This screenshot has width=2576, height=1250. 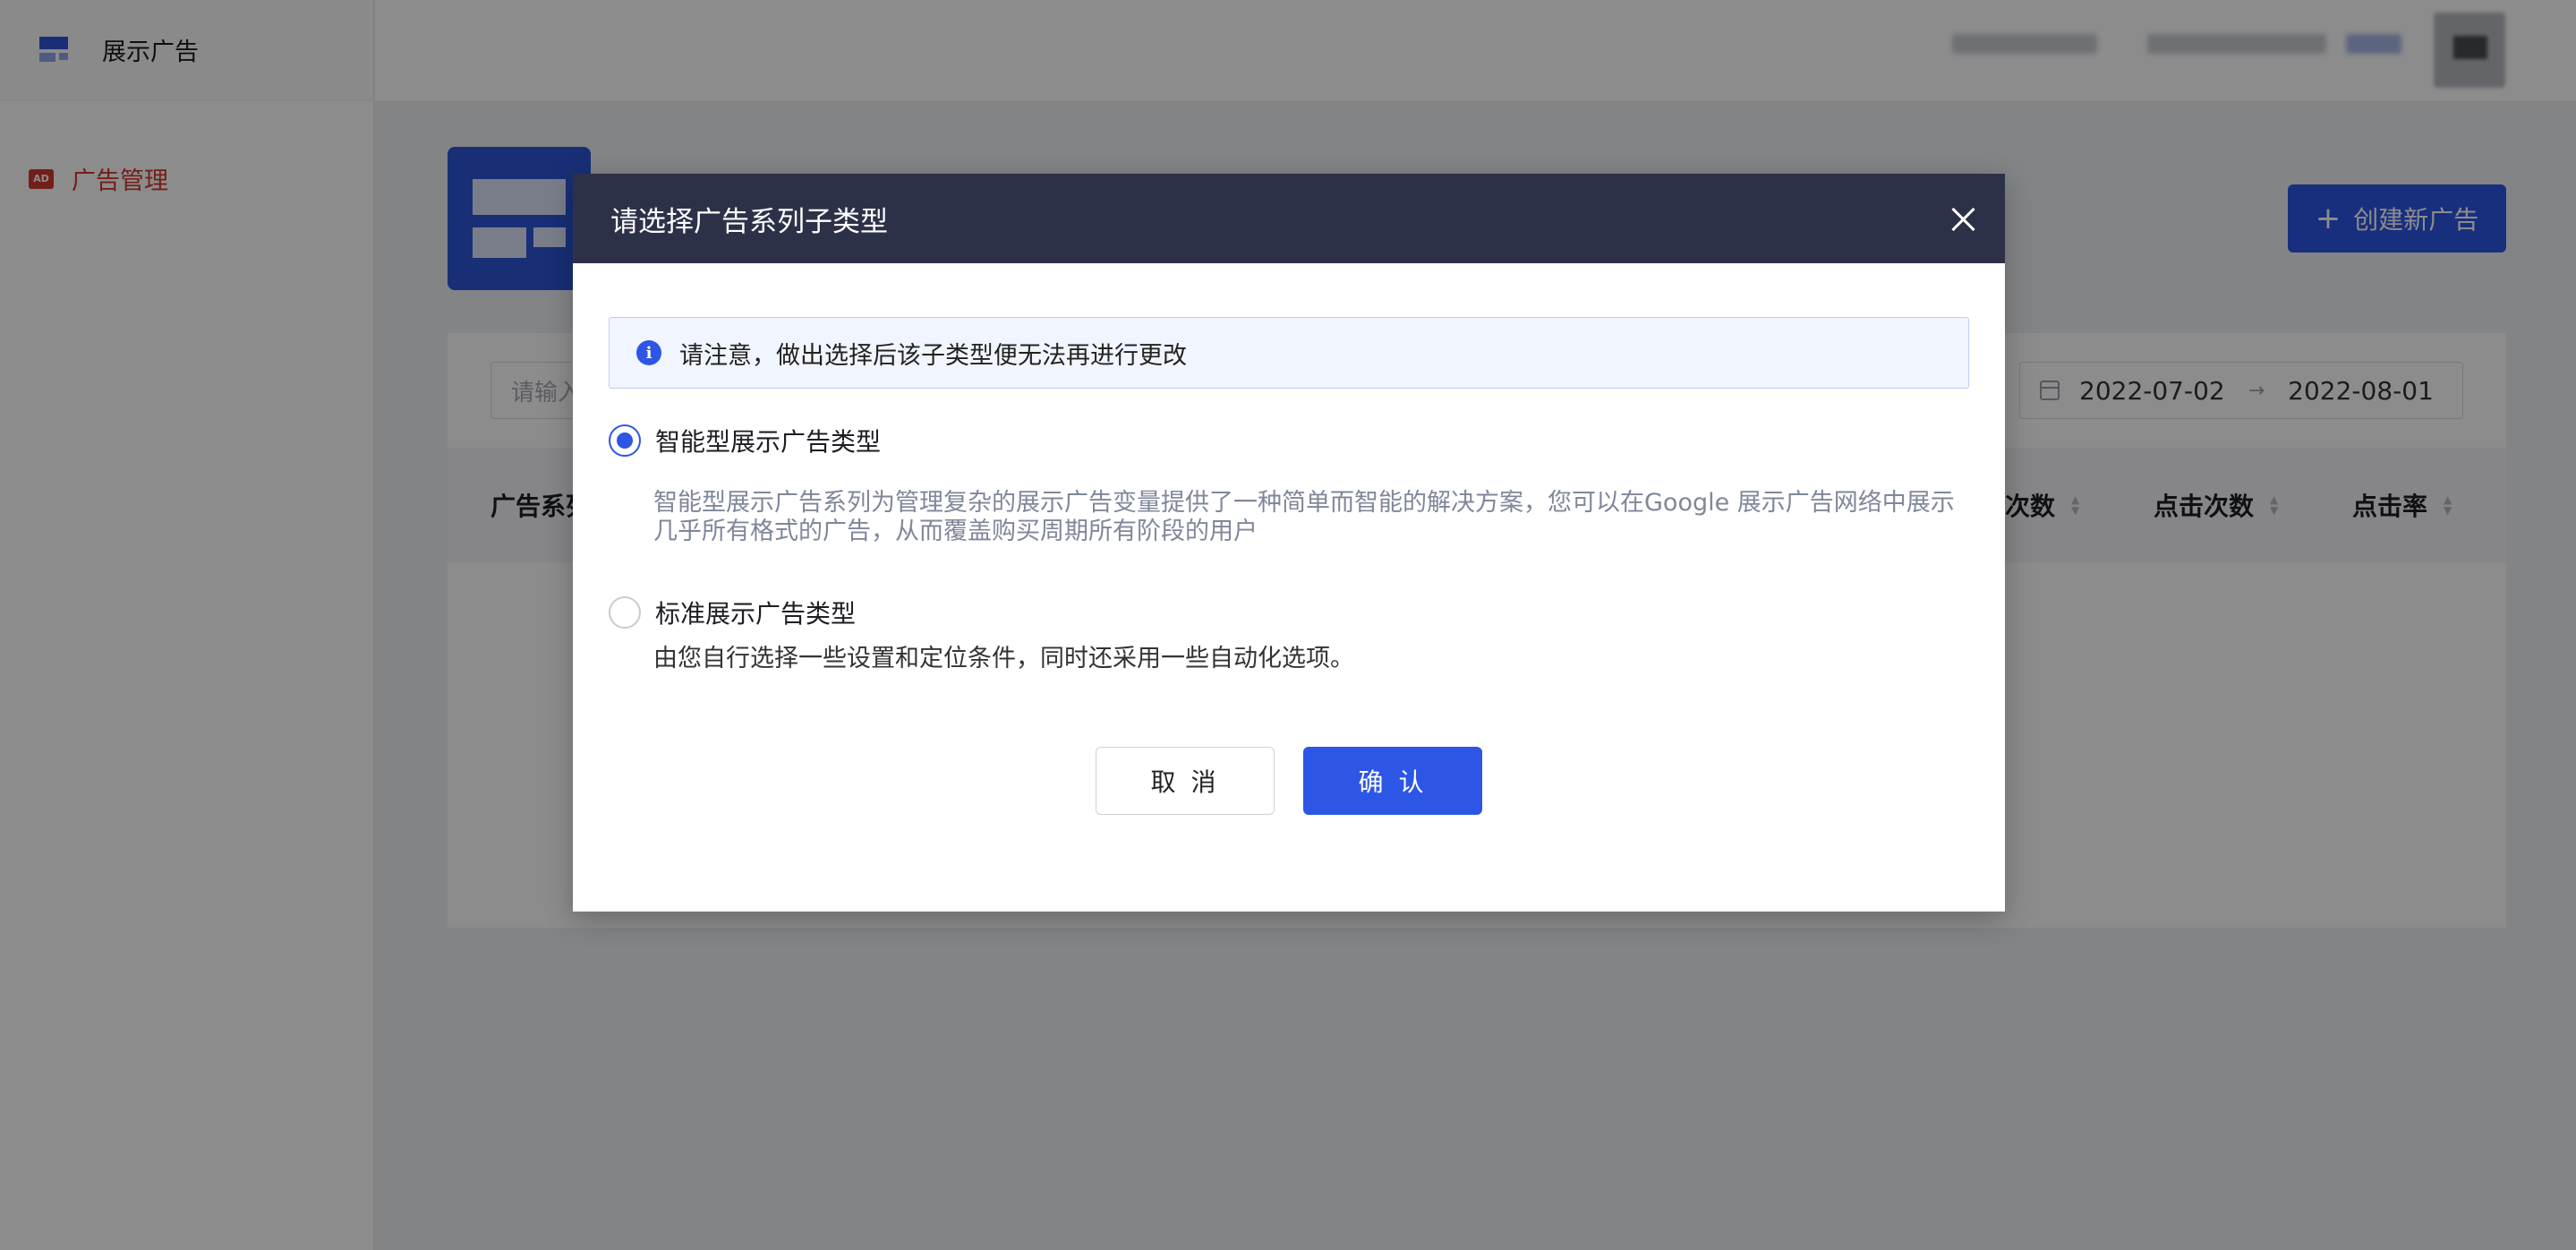 What do you see at coordinates (1185, 781) in the screenshot?
I see `cancel-button: 取 消` at bounding box center [1185, 781].